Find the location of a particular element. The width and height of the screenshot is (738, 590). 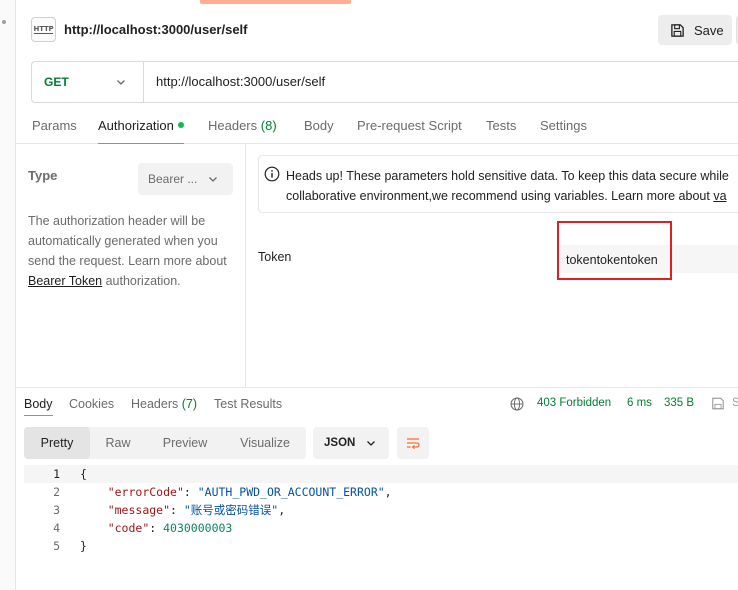

json-key: "errorCode" is located at coordinates (145, 492).